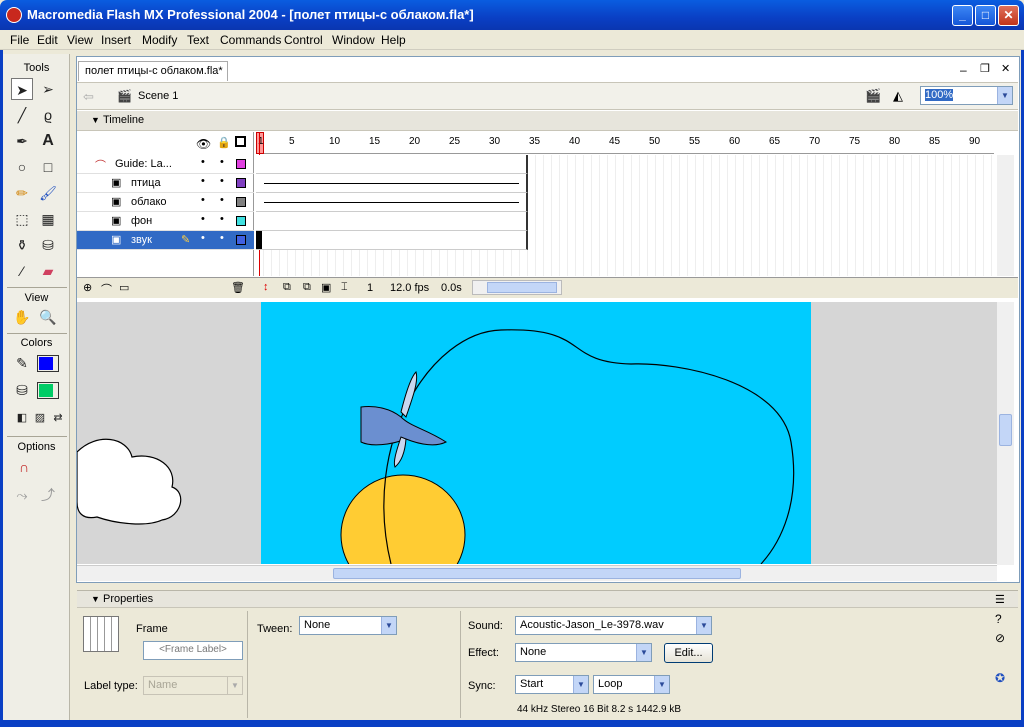 This screenshot has height=727, width=1024. I want to click on center-frame-icon: ↕, so click(266, 287).